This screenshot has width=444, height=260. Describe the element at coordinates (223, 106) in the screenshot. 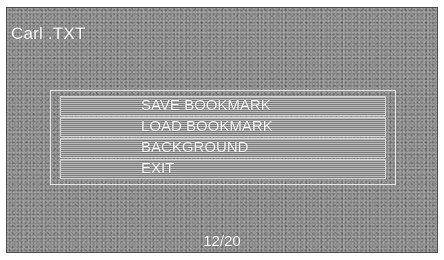

I see `menu-item-save-bookmark: SAVE BOOKMARK` at that location.